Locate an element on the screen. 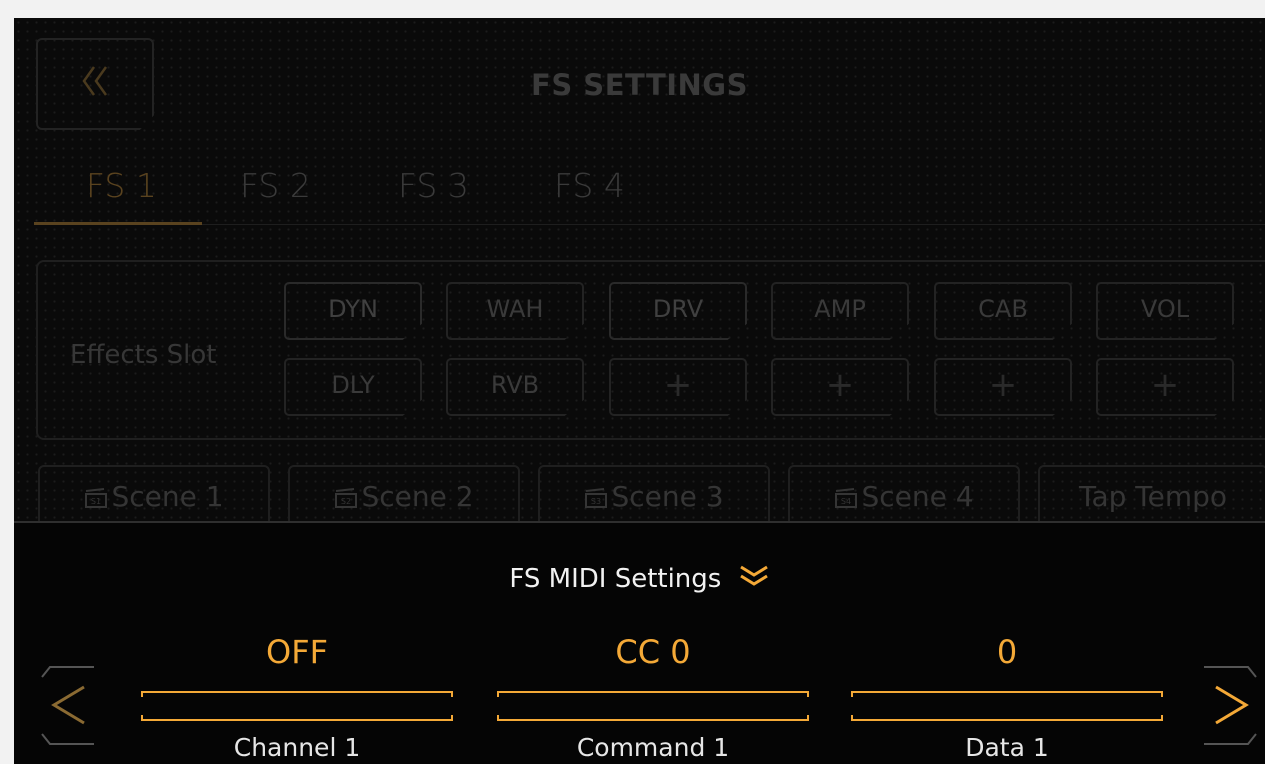 Image resolution: width=1265 pixels, height=764 pixels. tab-fs4: FS 4 is located at coordinates (589, 185).